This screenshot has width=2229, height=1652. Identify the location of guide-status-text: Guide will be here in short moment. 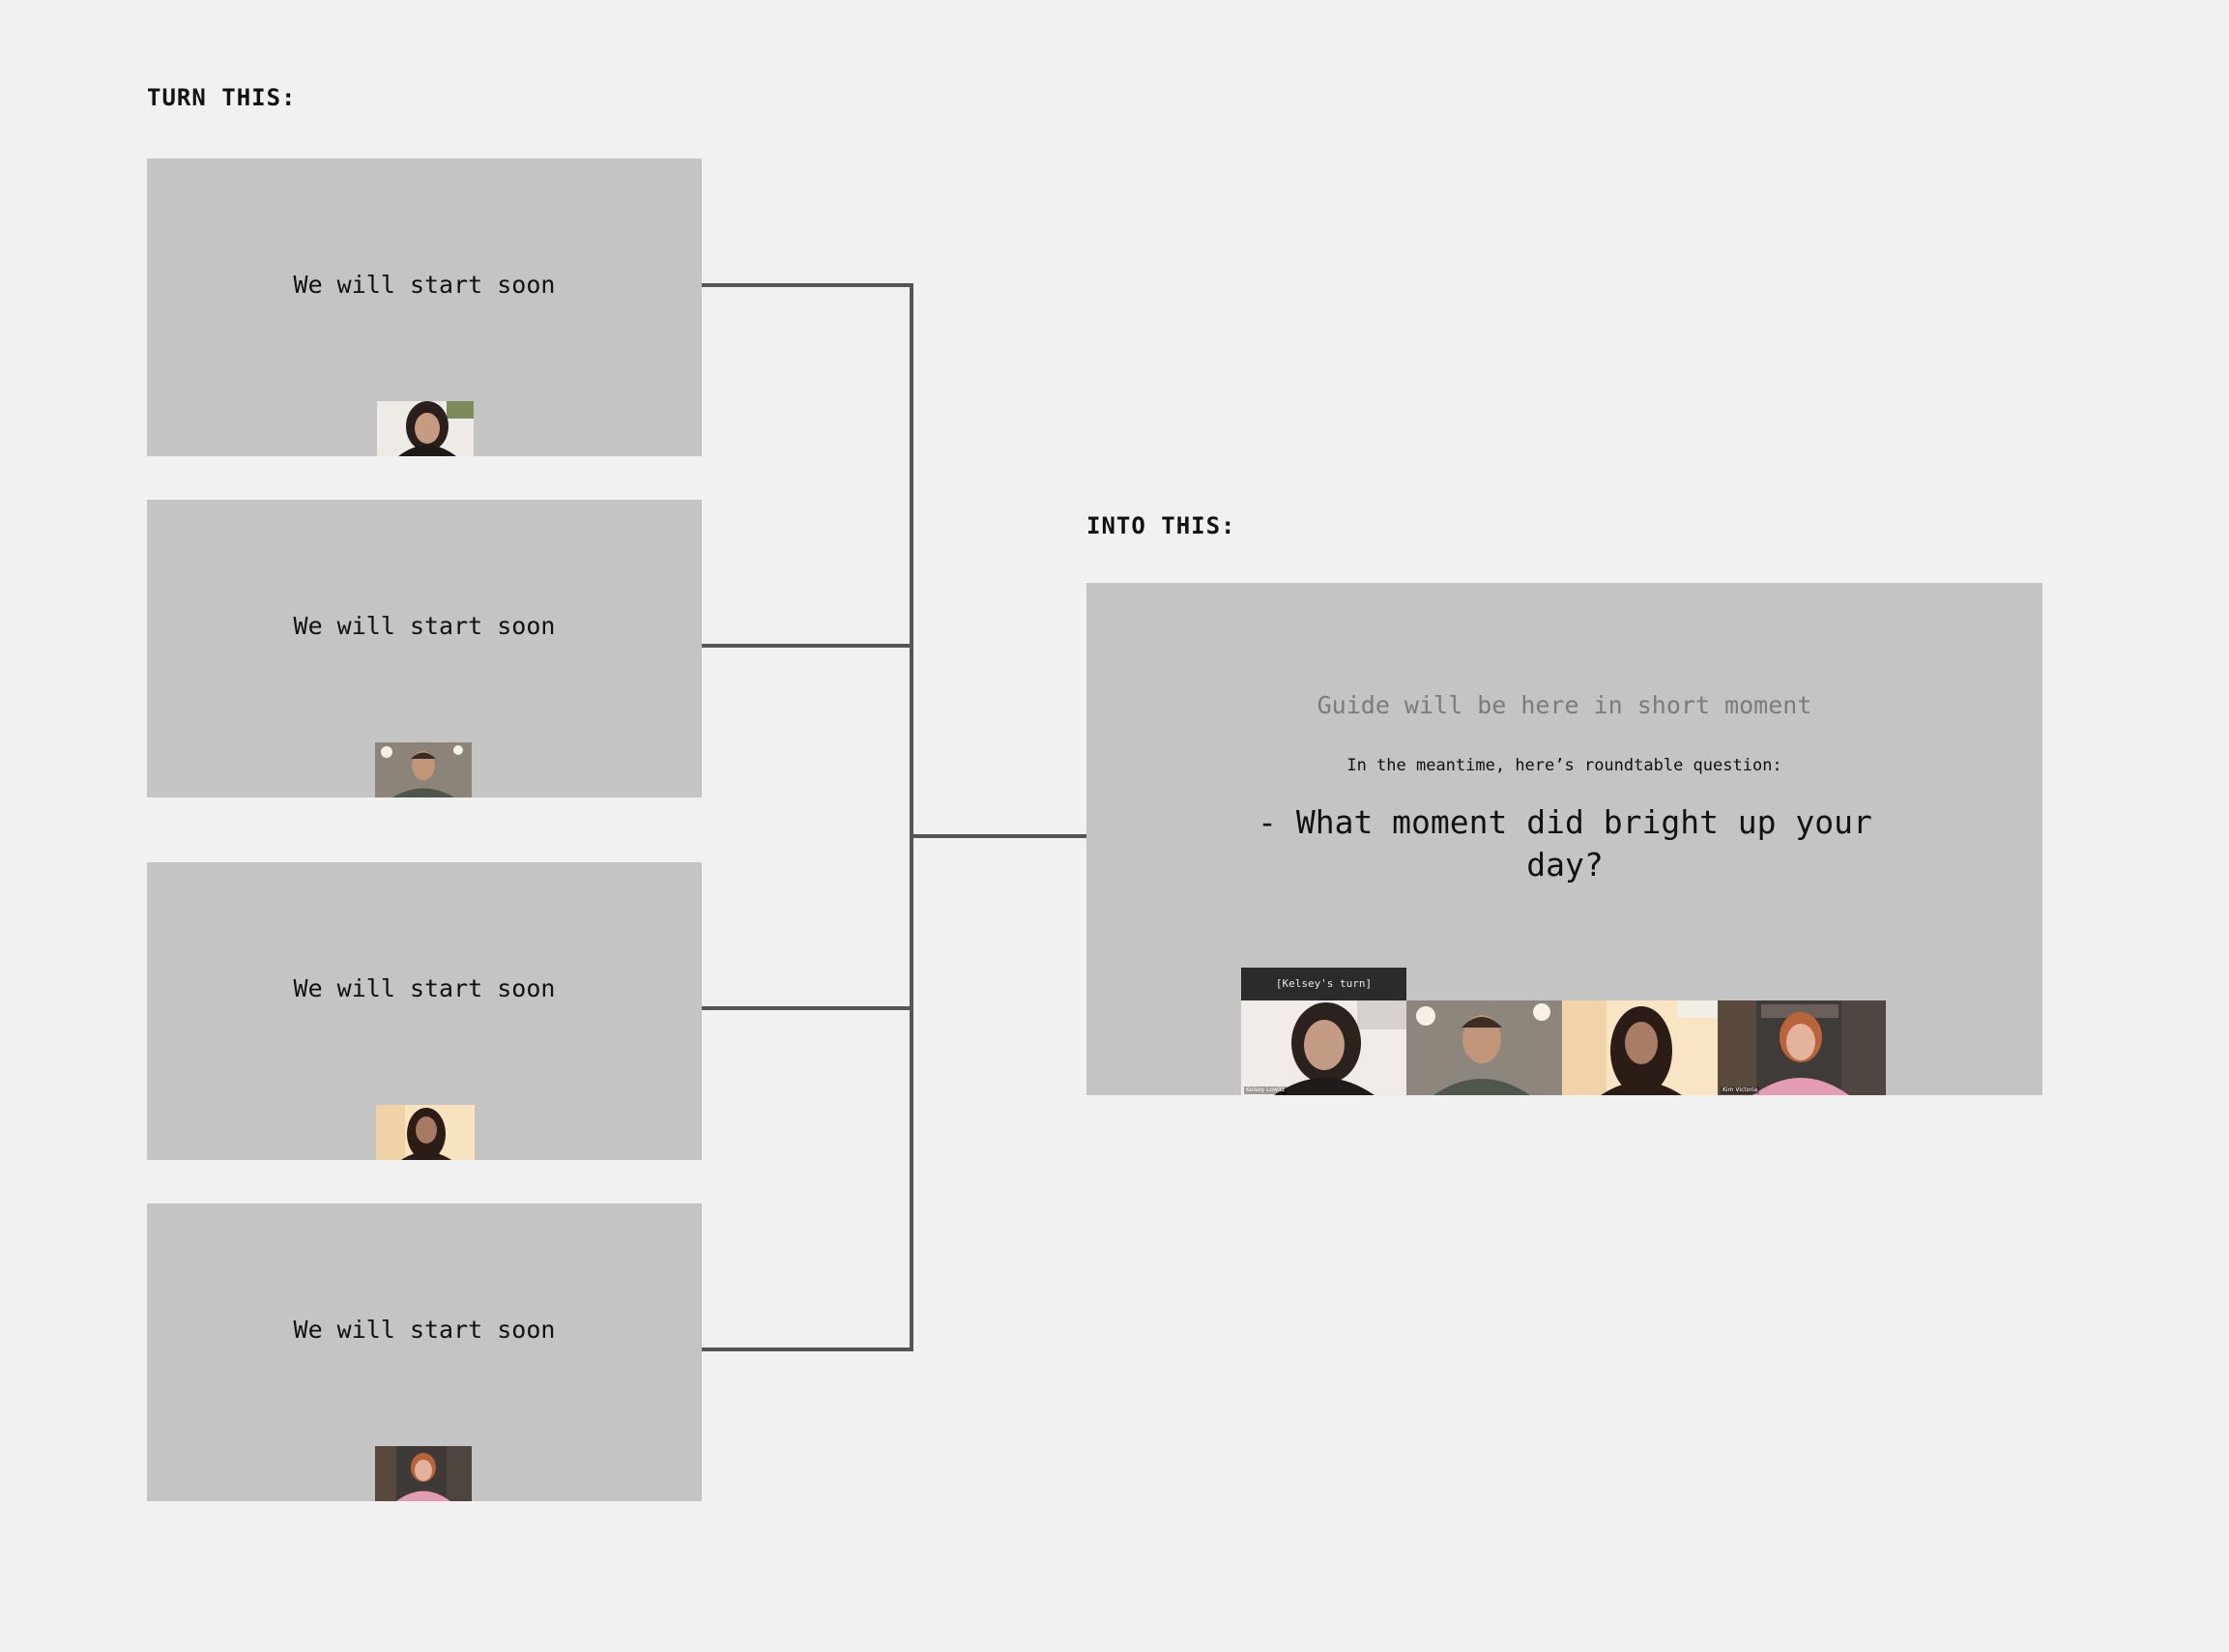
(1564, 705).